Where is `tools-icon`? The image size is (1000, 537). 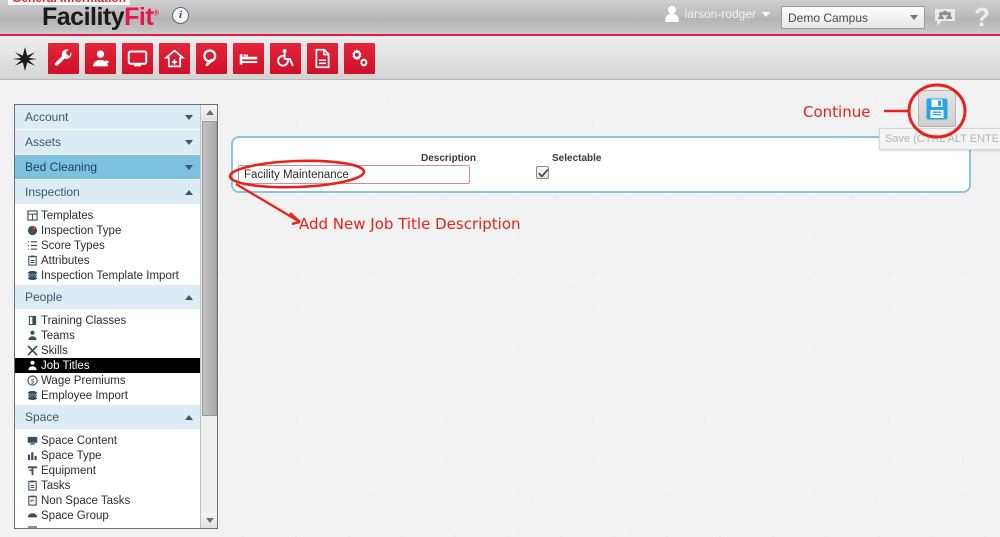
tools-icon is located at coordinates (32, 350).